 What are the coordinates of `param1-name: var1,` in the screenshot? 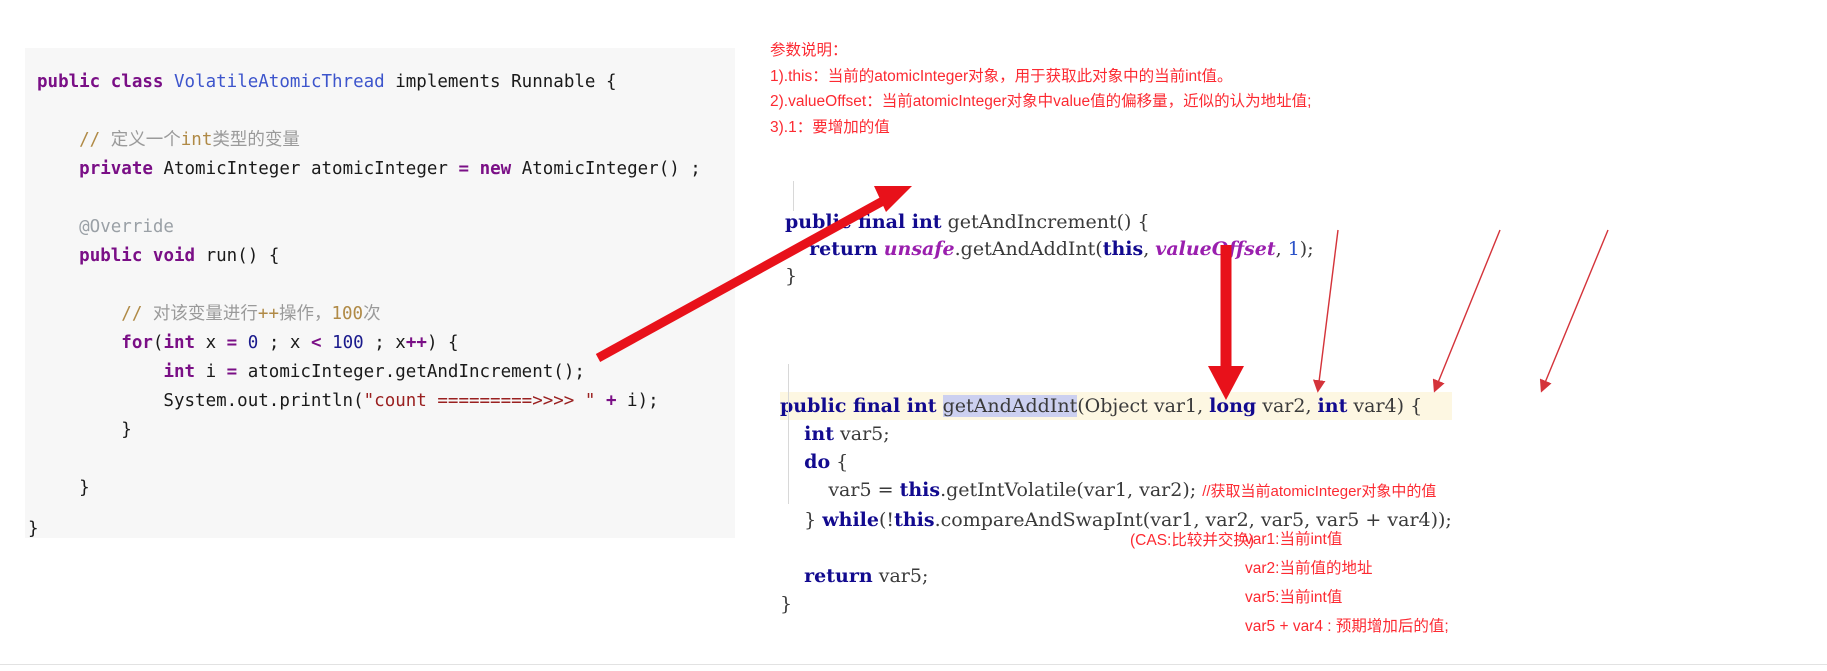 It's located at (1178, 406).